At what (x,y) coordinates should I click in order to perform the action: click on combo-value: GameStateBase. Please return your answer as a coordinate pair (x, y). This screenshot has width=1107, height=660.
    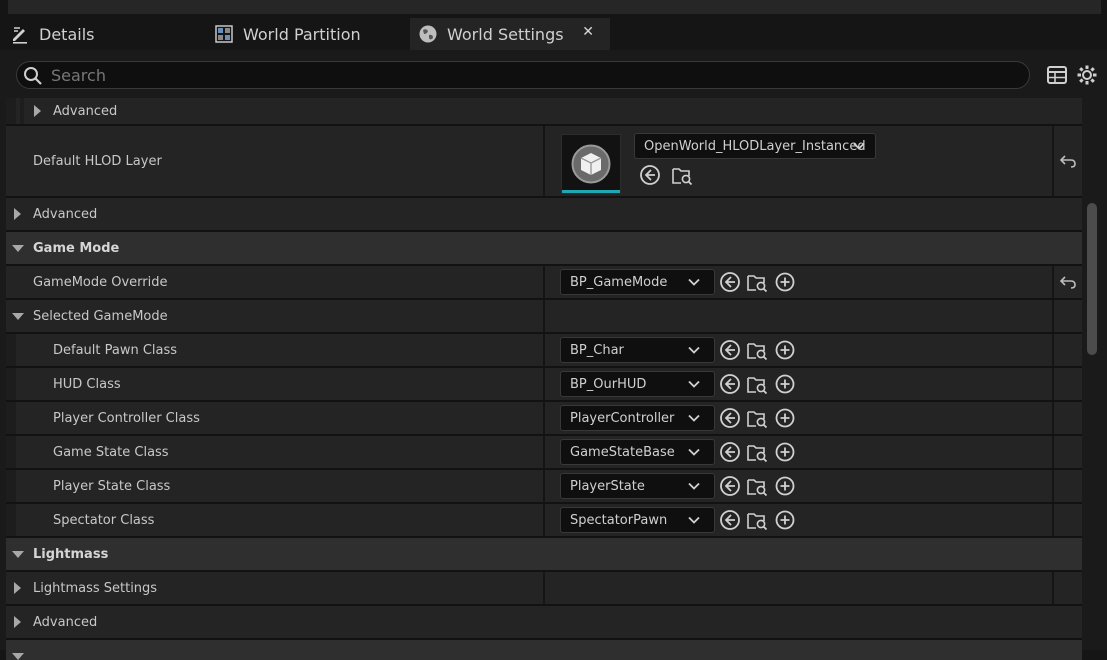
    Looking at the image, I should click on (622, 452).